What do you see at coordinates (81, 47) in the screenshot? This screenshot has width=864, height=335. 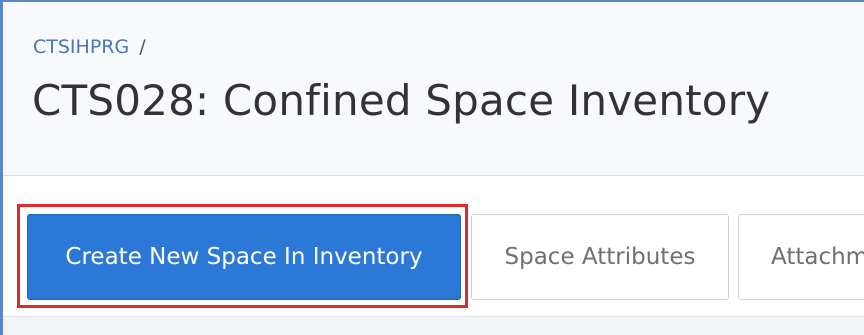 I see `breadcrumb-link-parent: CTSIHPRG` at bounding box center [81, 47].